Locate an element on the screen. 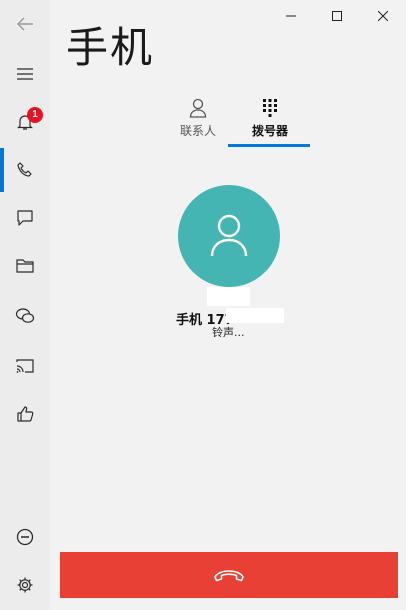  thumbs-up-icon is located at coordinates (25, 414).